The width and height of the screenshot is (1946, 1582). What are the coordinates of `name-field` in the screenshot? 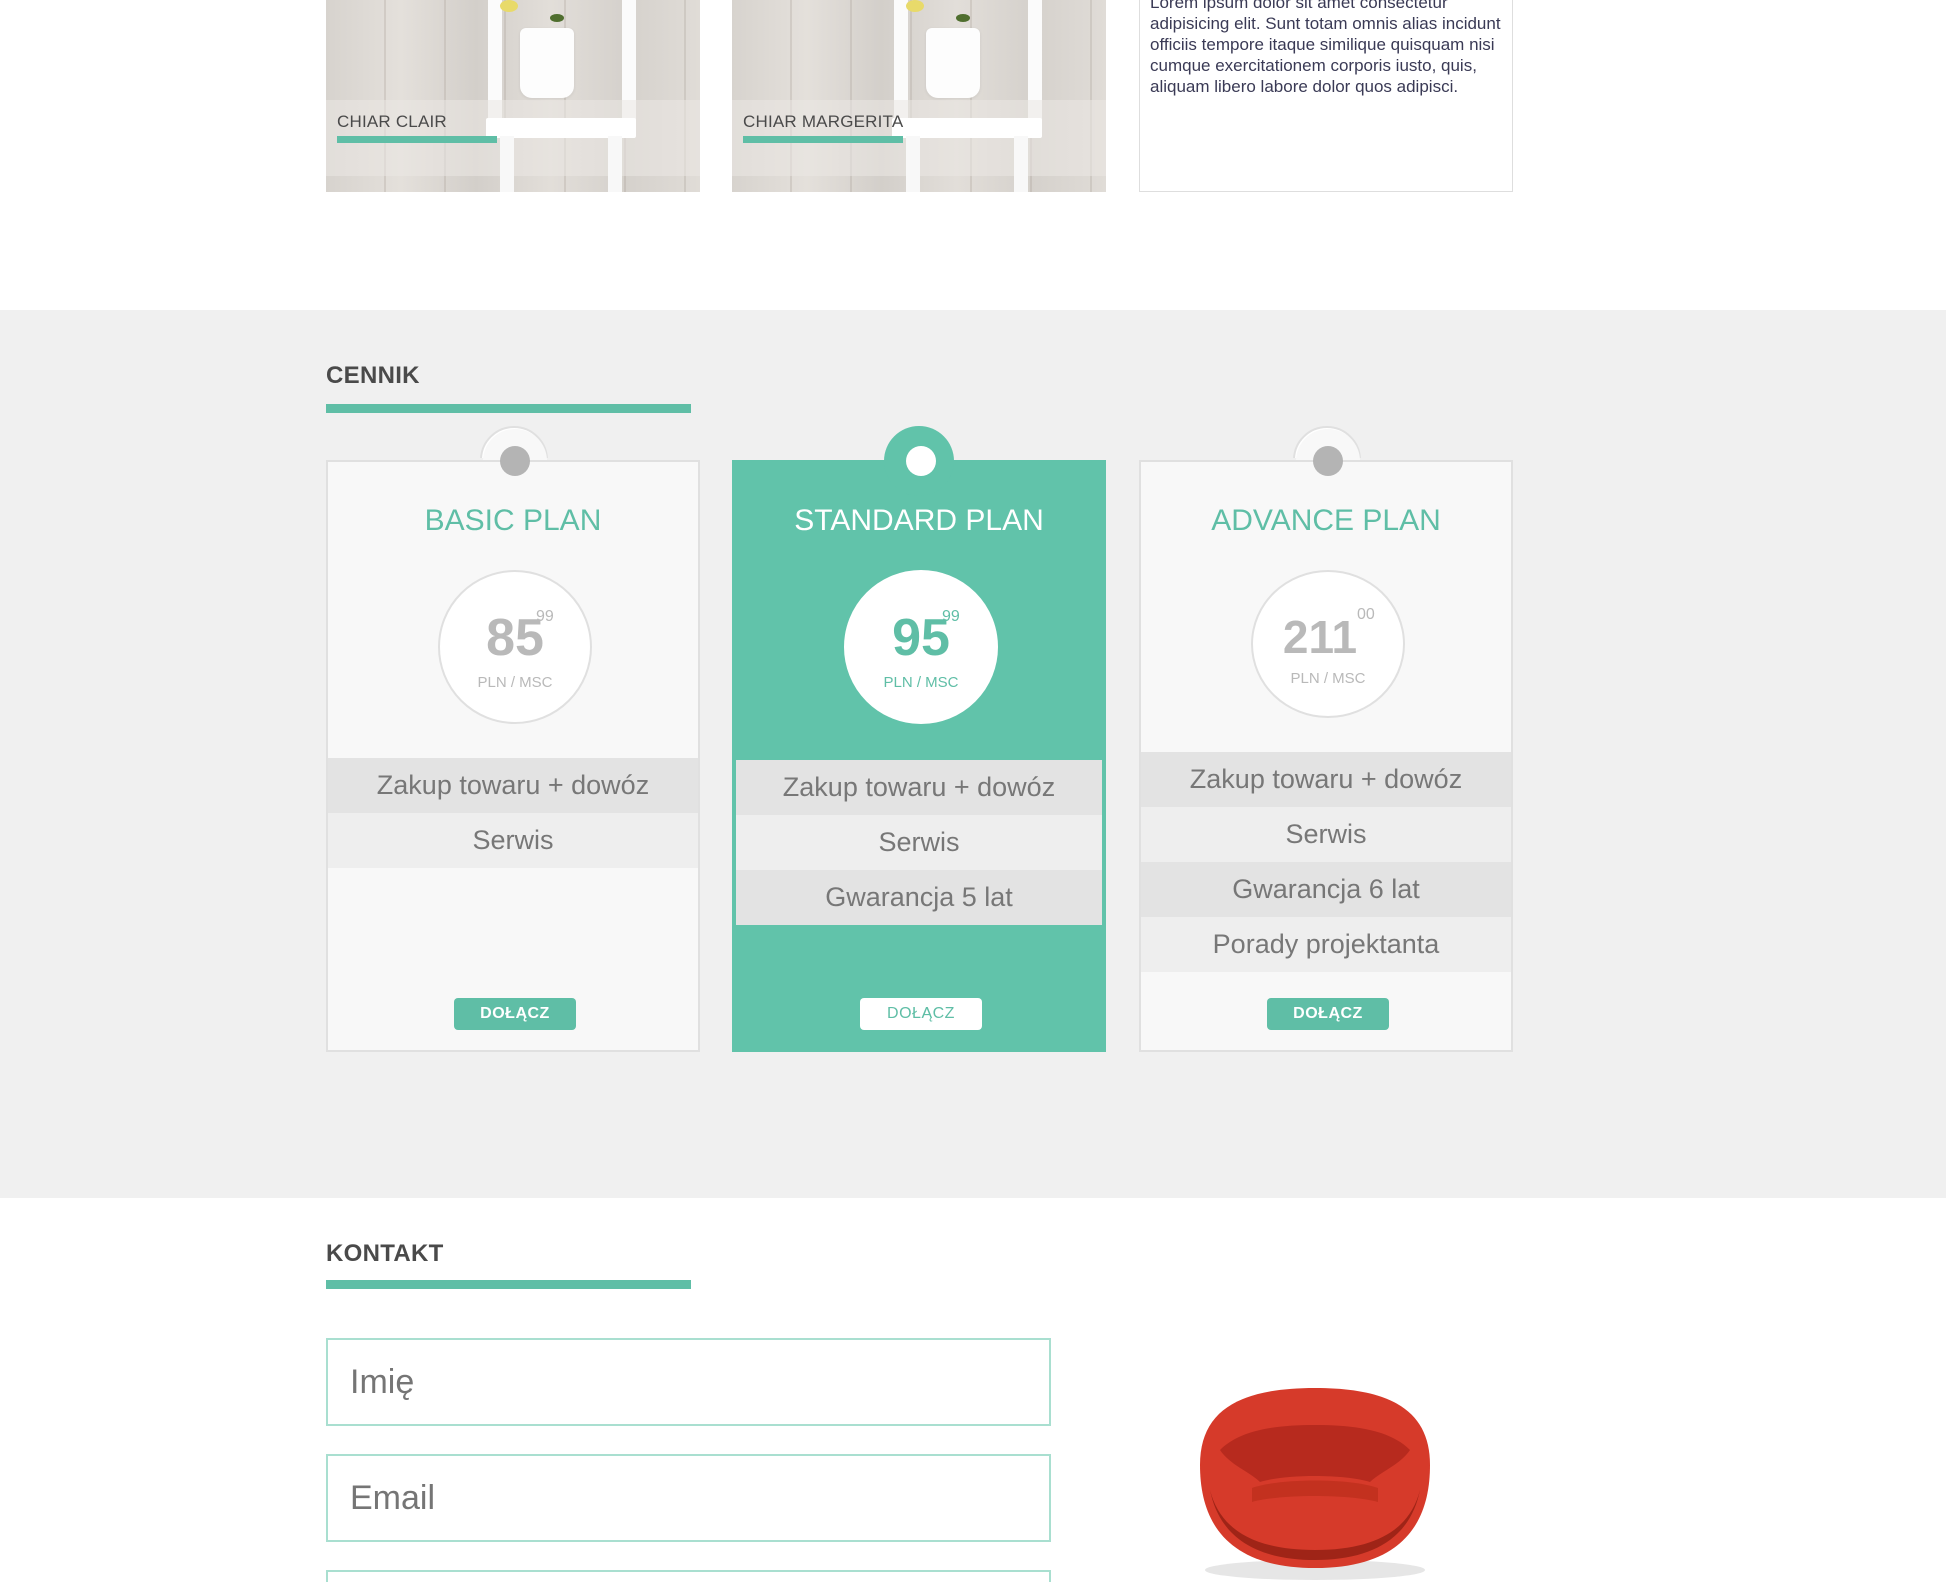 It's located at (688, 1382).